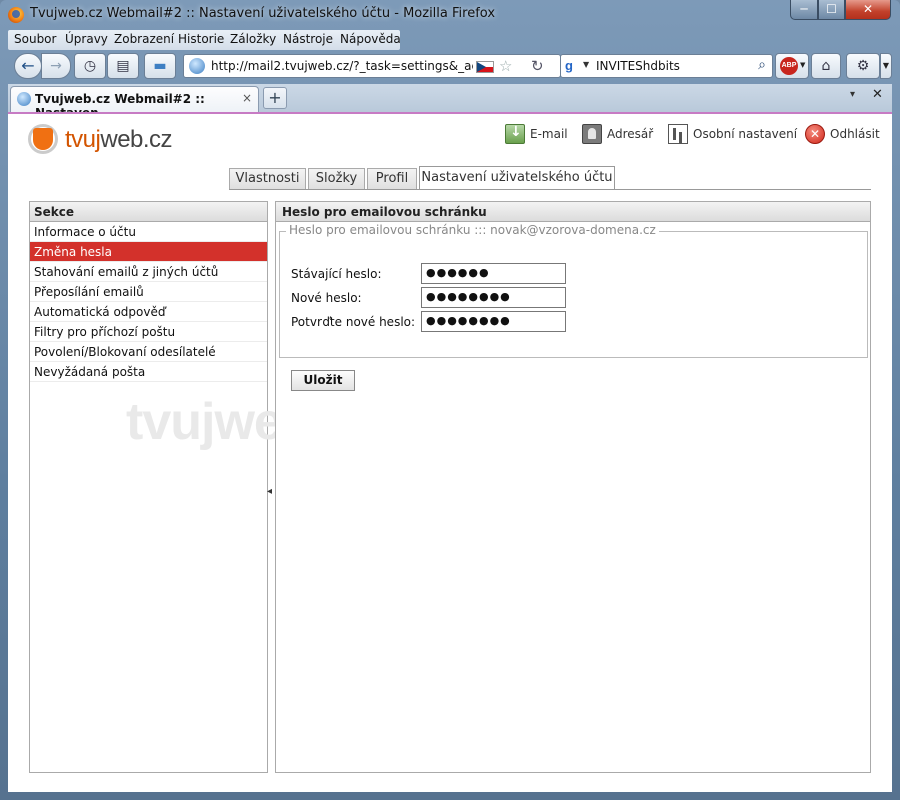 The image size is (900, 800). I want to click on clock-icon: ◷, so click(90, 66).